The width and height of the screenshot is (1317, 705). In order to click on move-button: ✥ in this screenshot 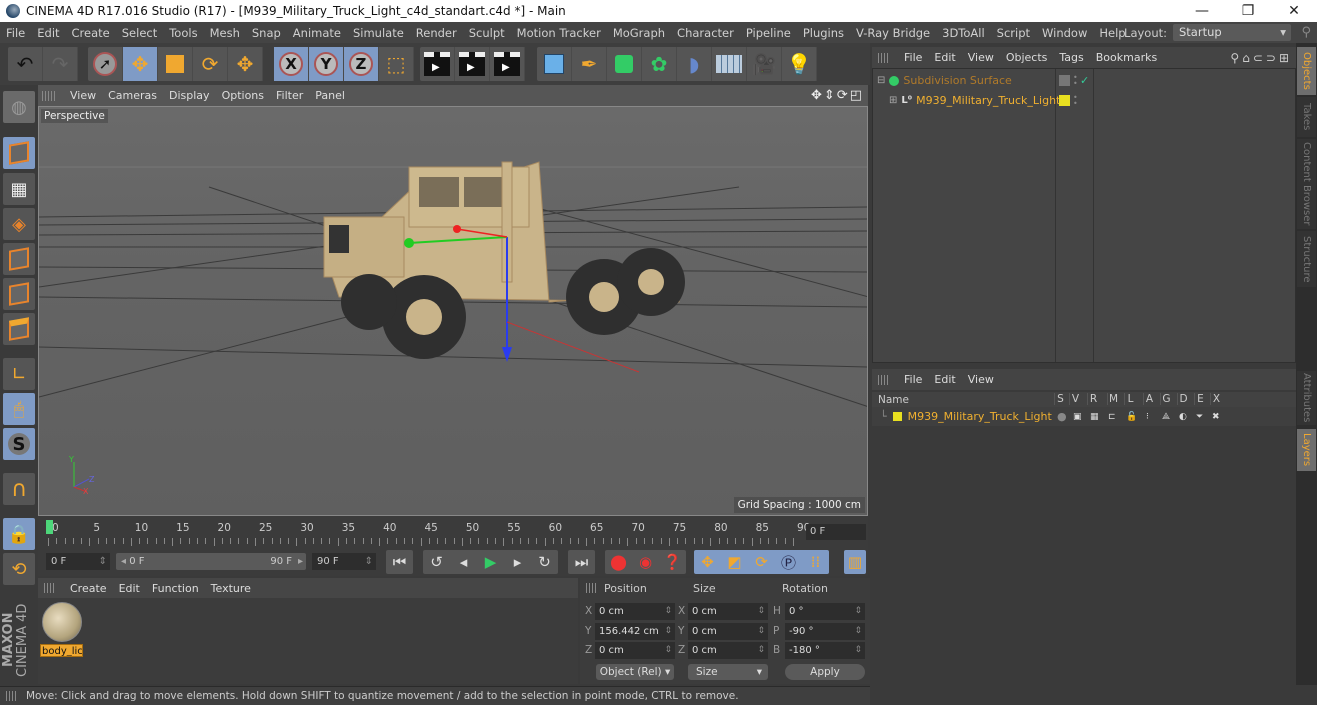, I will do `click(140, 64)`.